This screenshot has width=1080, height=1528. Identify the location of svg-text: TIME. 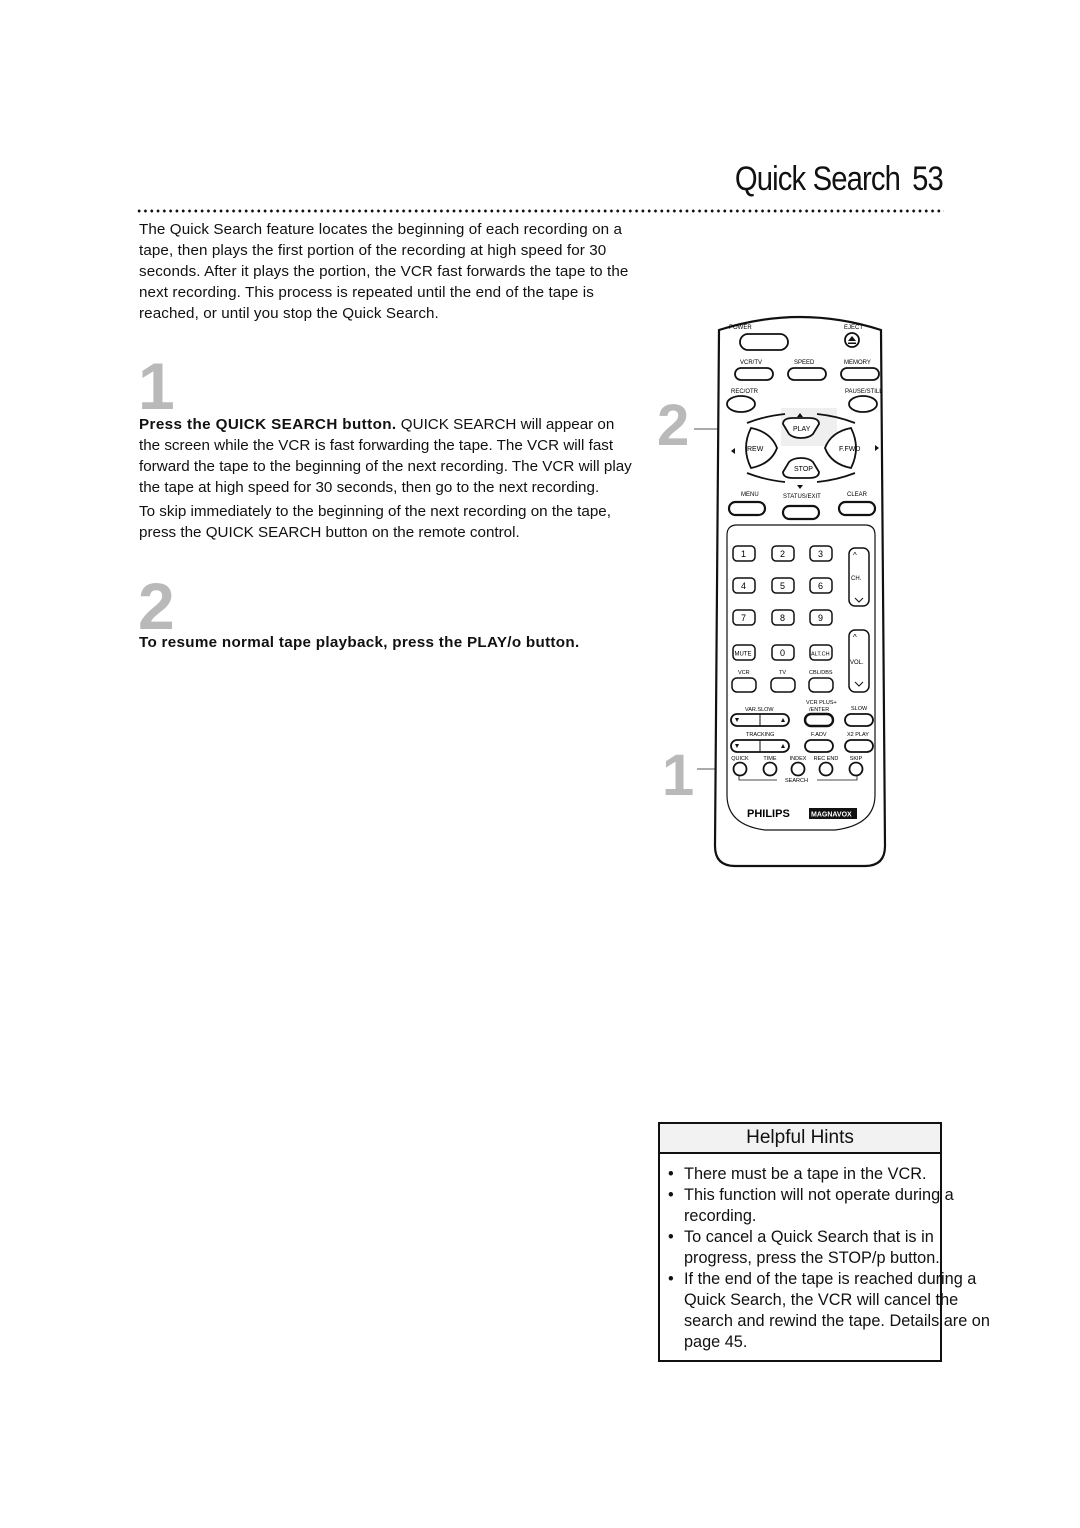
(769, 759).